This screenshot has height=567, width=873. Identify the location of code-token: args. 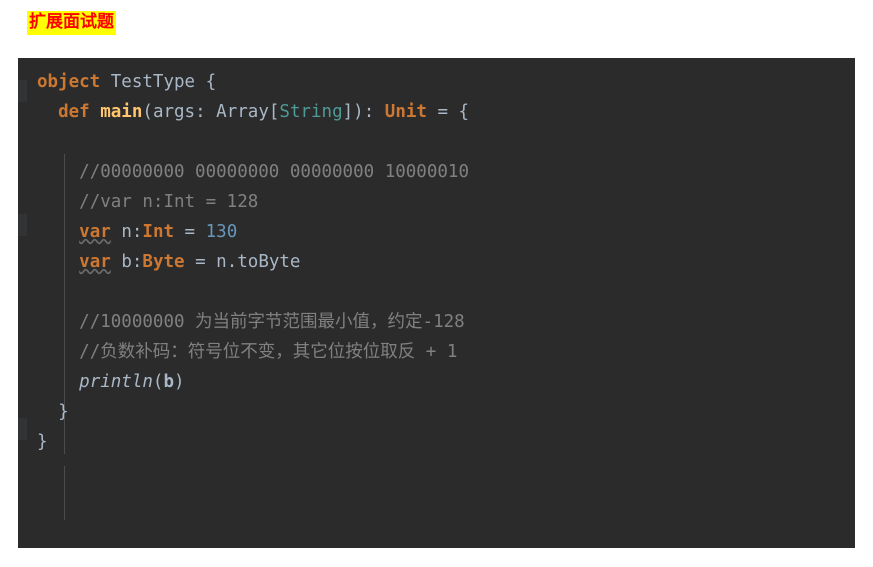
(174, 112).